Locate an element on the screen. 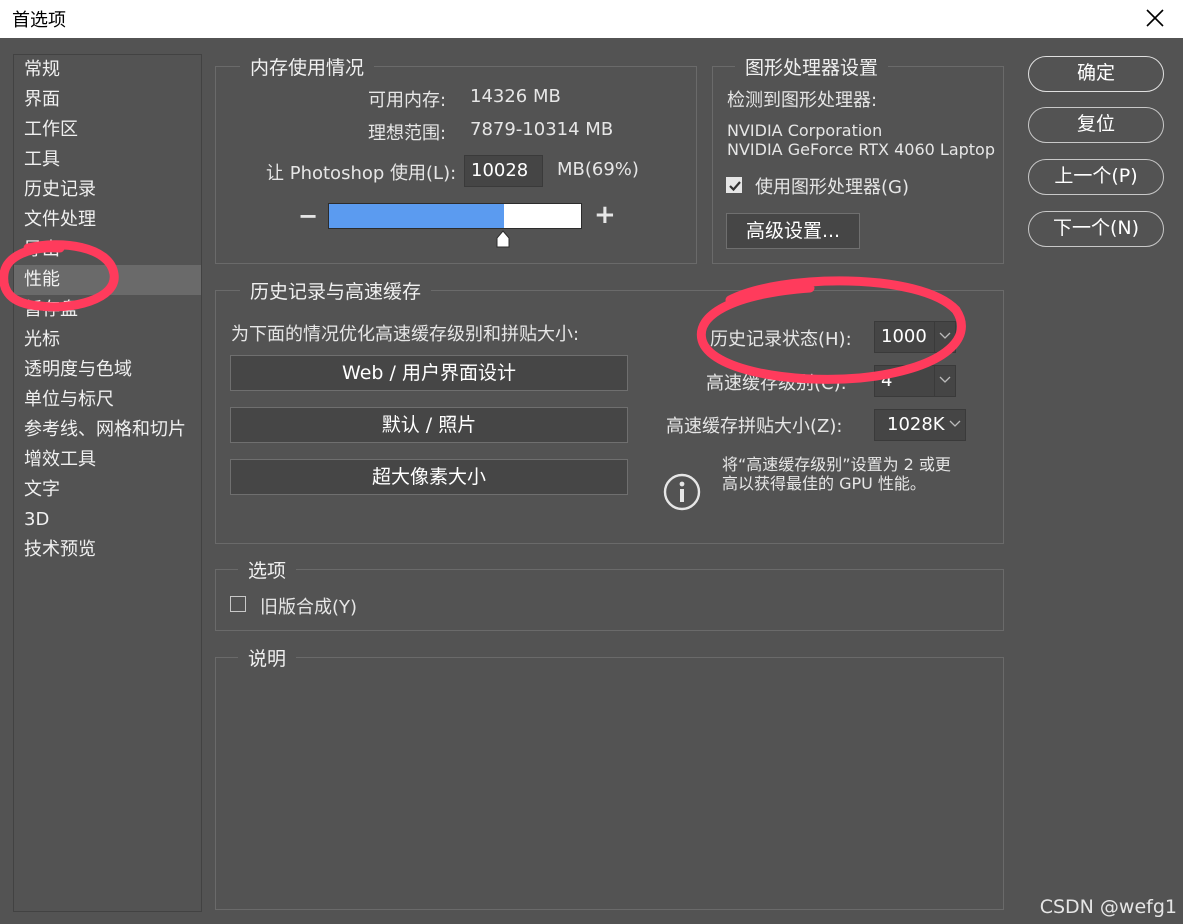 The width and height of the screenshot is (1183, 924). previous-button: 上一个(P) is located at coordinates (1096, 177).